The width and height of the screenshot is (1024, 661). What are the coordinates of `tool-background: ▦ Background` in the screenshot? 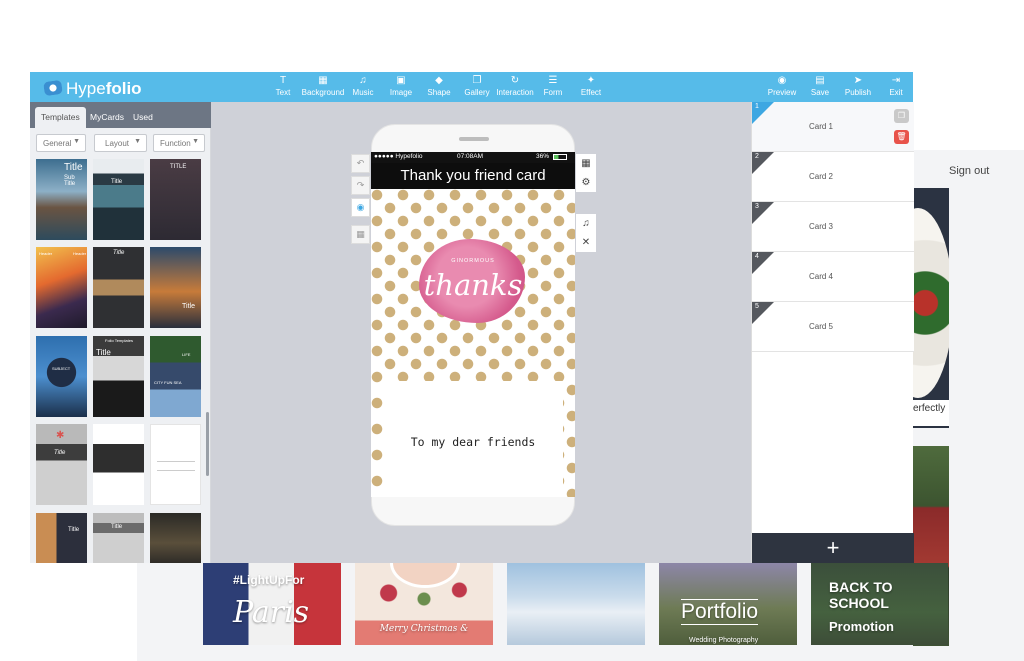 It's located at (323, 86).